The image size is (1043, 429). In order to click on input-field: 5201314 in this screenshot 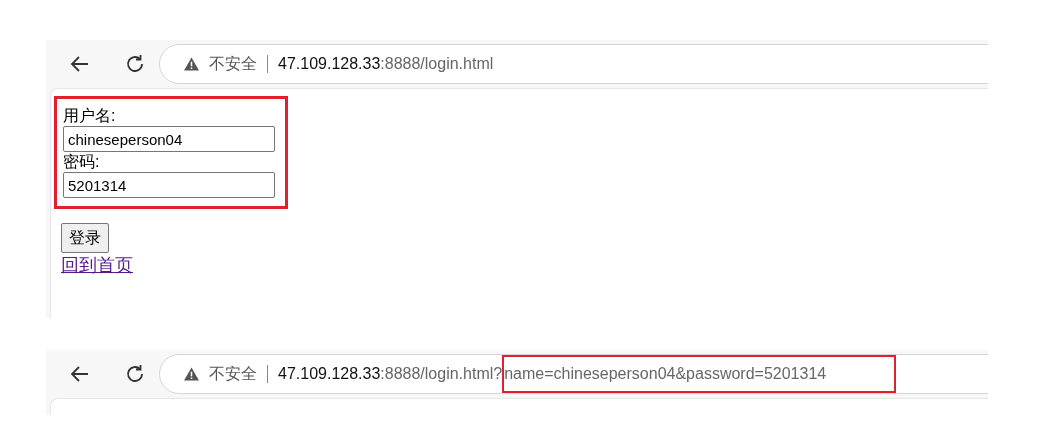, I will do `click(169, 185)`.